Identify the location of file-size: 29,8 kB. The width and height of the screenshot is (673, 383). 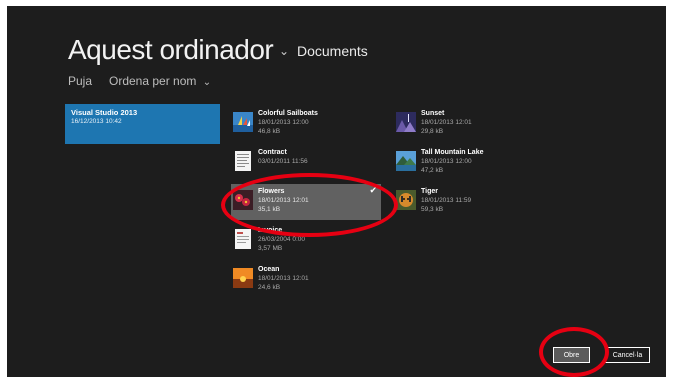
(432, 131).